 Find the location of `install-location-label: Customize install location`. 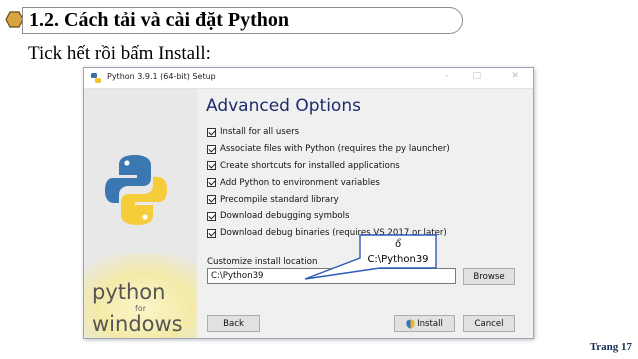

install-location-label: Customize install location is located at coordinates (262, 262).